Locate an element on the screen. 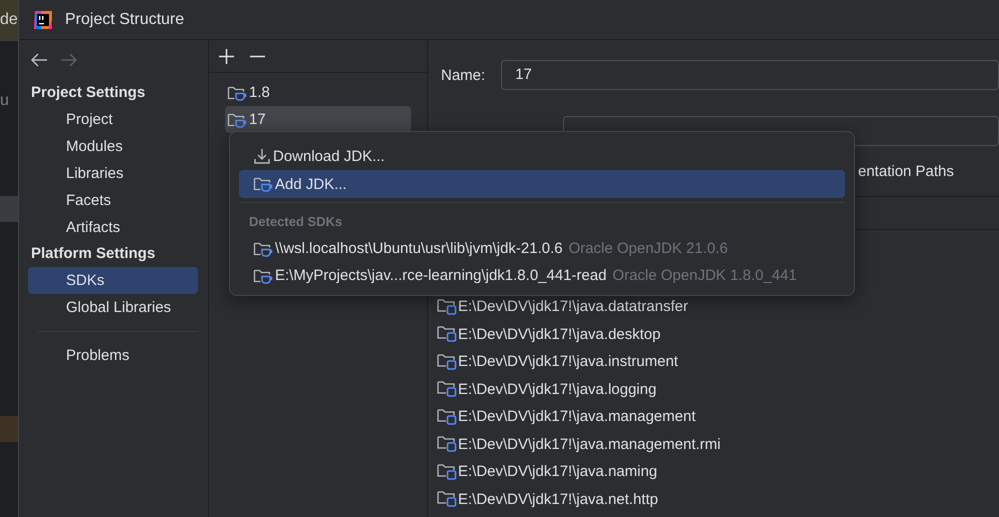  name-field: 17 is located at coordinates (750, 75).